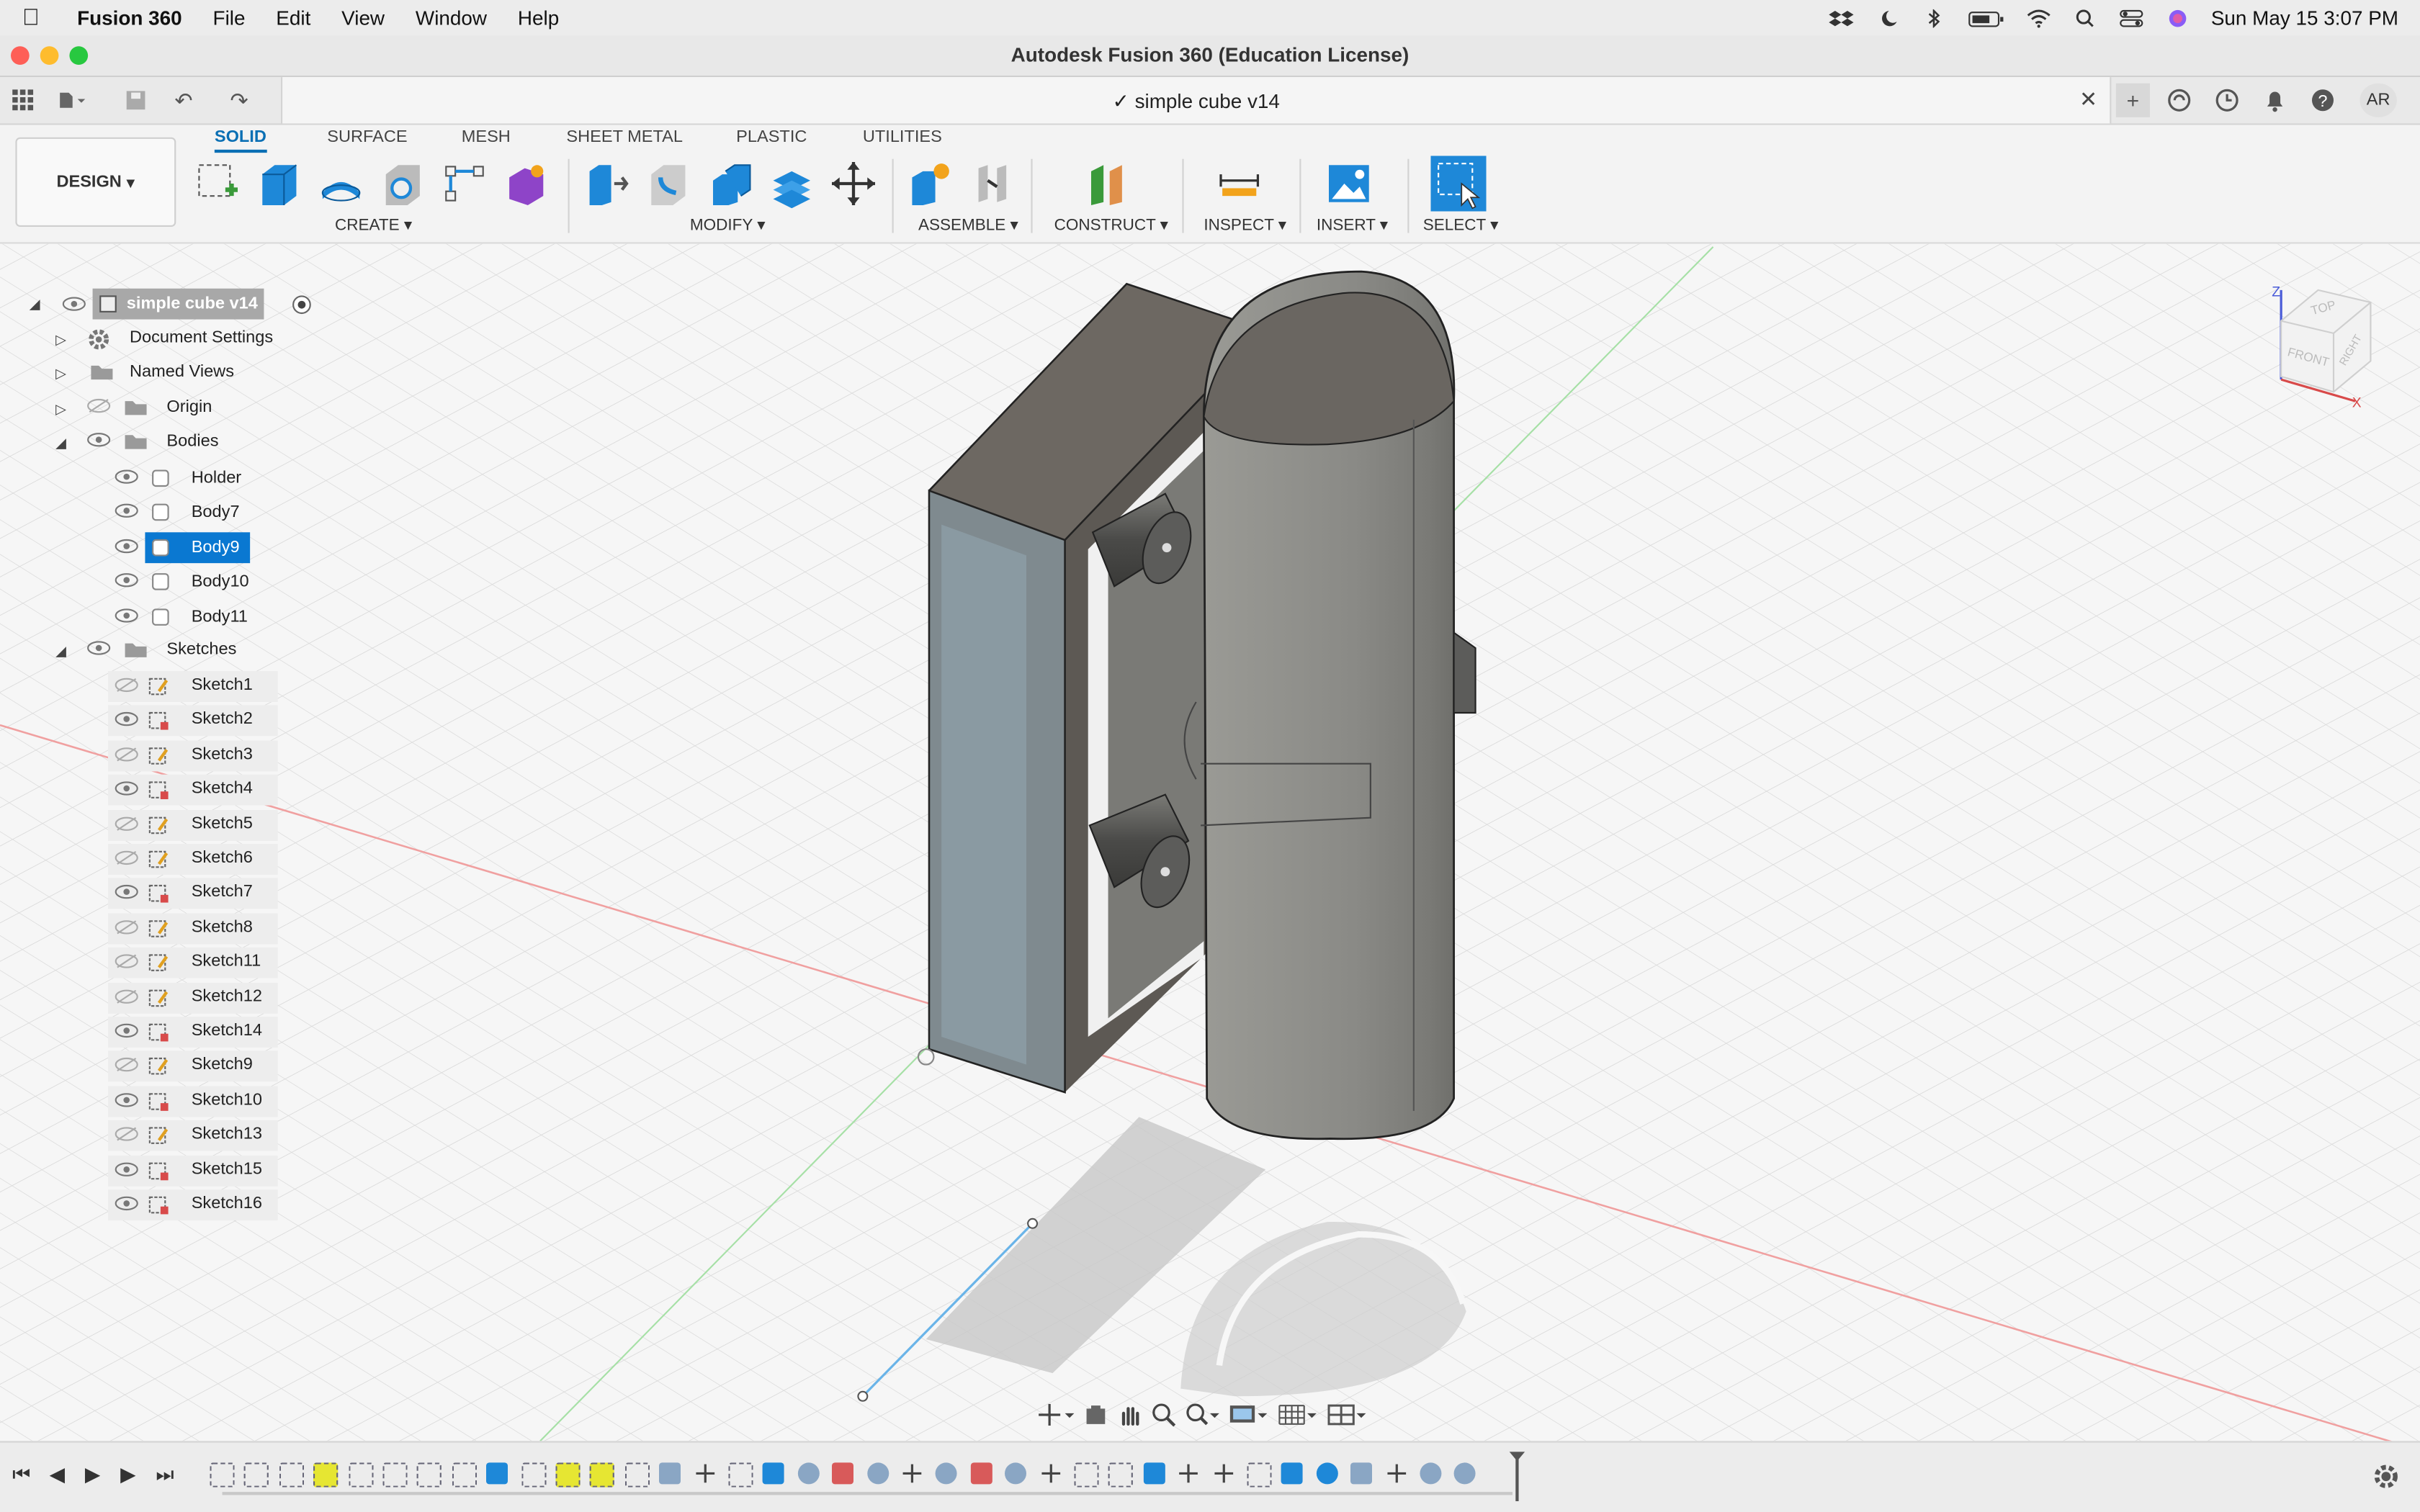 The width and height of the screenshot is (2420, 1512). What do you see at coordinates (2304, 18) in the screenshot?
I see `menubar-clock: Sun May 15 3:07 PM` at bounding box center [2304, 18].